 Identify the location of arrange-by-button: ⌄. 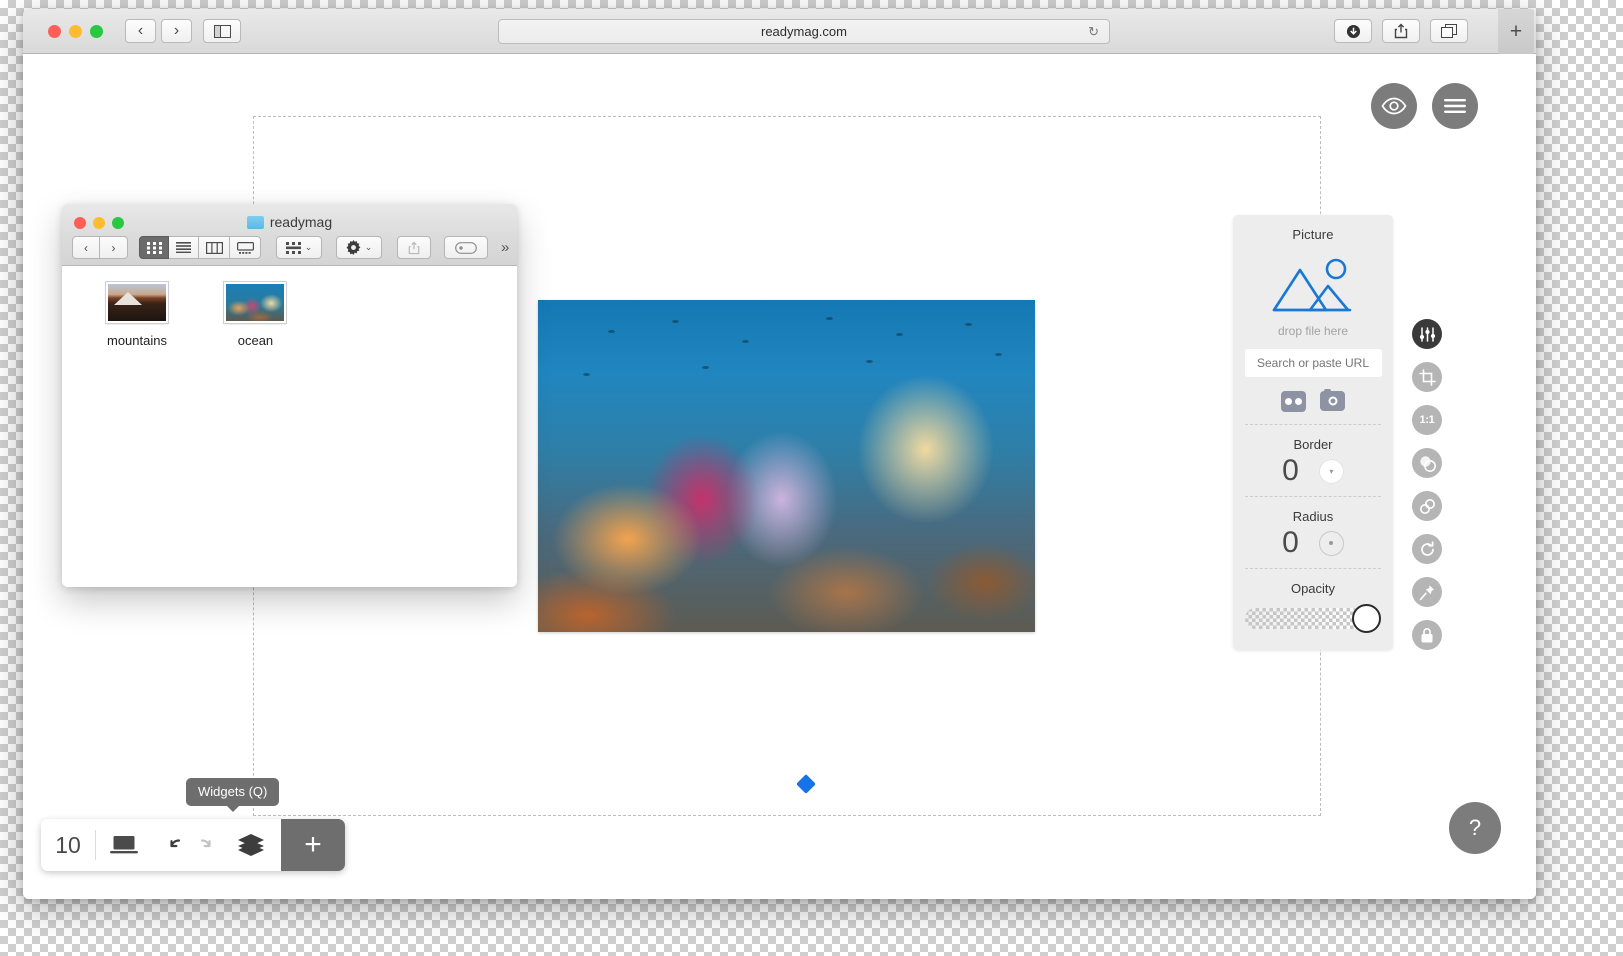
(299, 247).